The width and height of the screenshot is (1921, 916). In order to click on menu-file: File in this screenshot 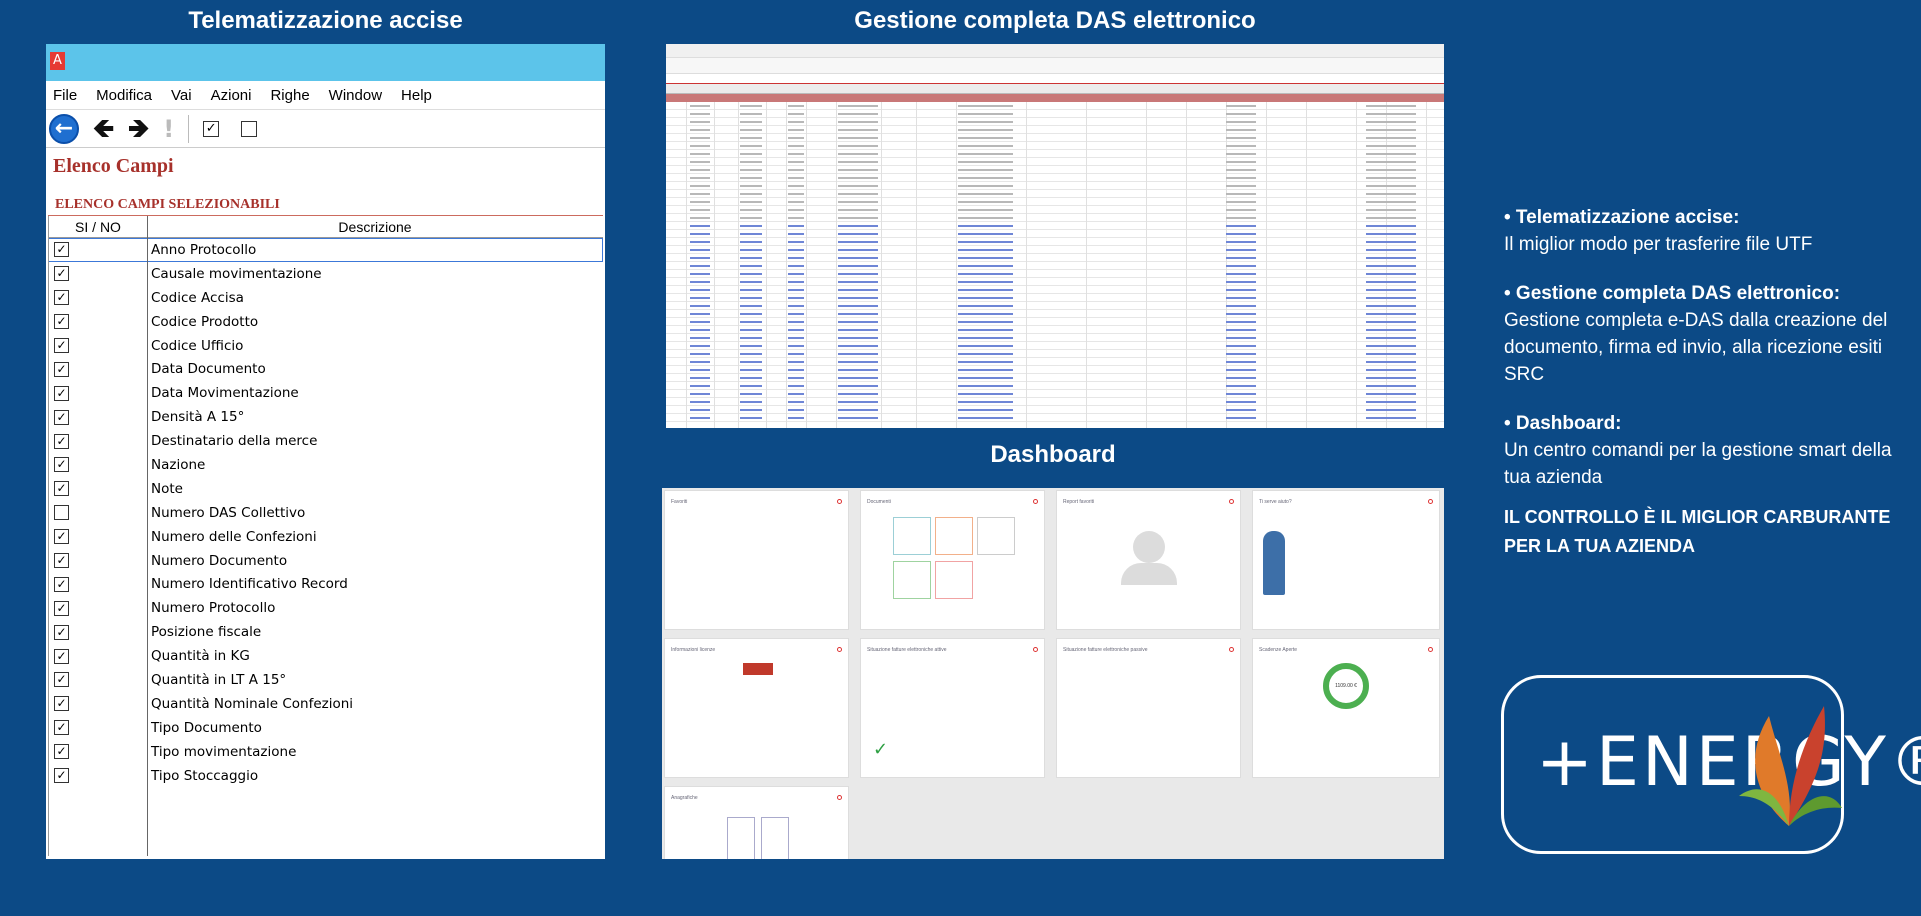, I will do `click(65, 95)`.